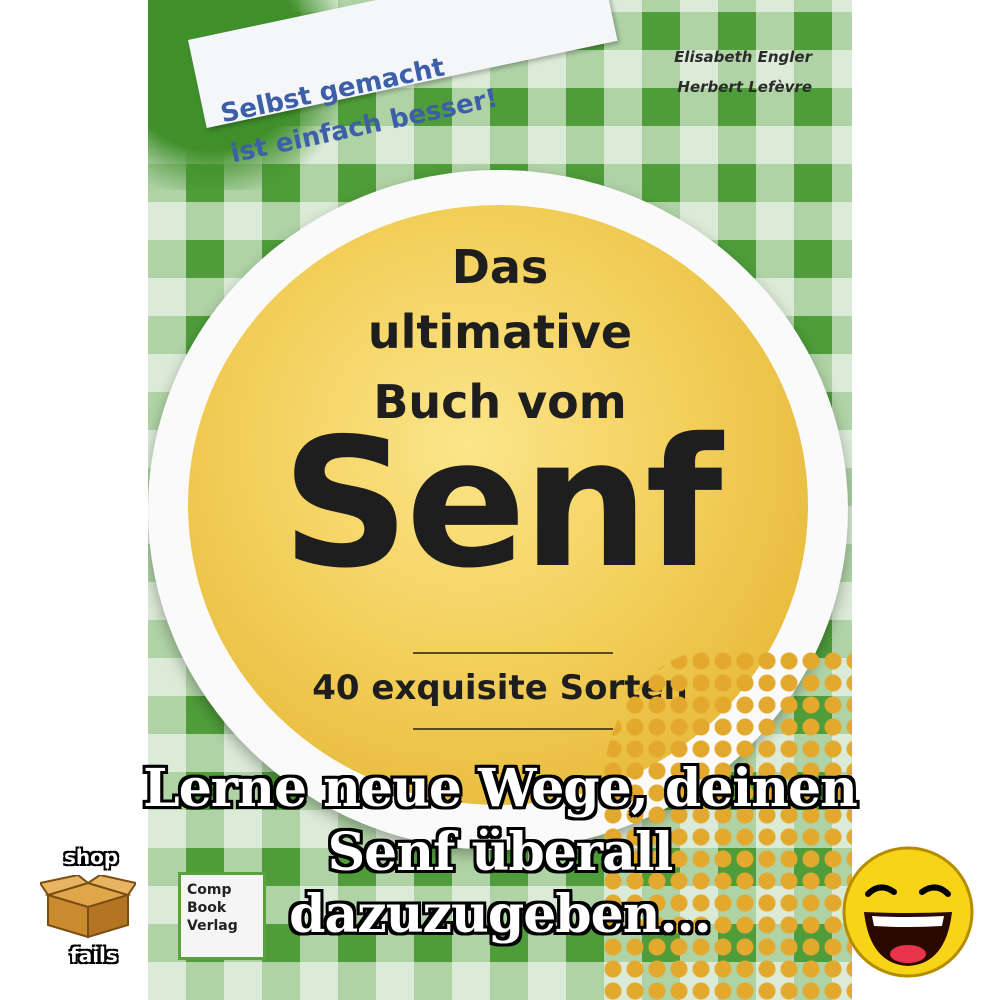  What do you see at coordinates (500, 332) in the screenshot?
I see `title-line-2: ultimative` at bounding box center [500, 332].